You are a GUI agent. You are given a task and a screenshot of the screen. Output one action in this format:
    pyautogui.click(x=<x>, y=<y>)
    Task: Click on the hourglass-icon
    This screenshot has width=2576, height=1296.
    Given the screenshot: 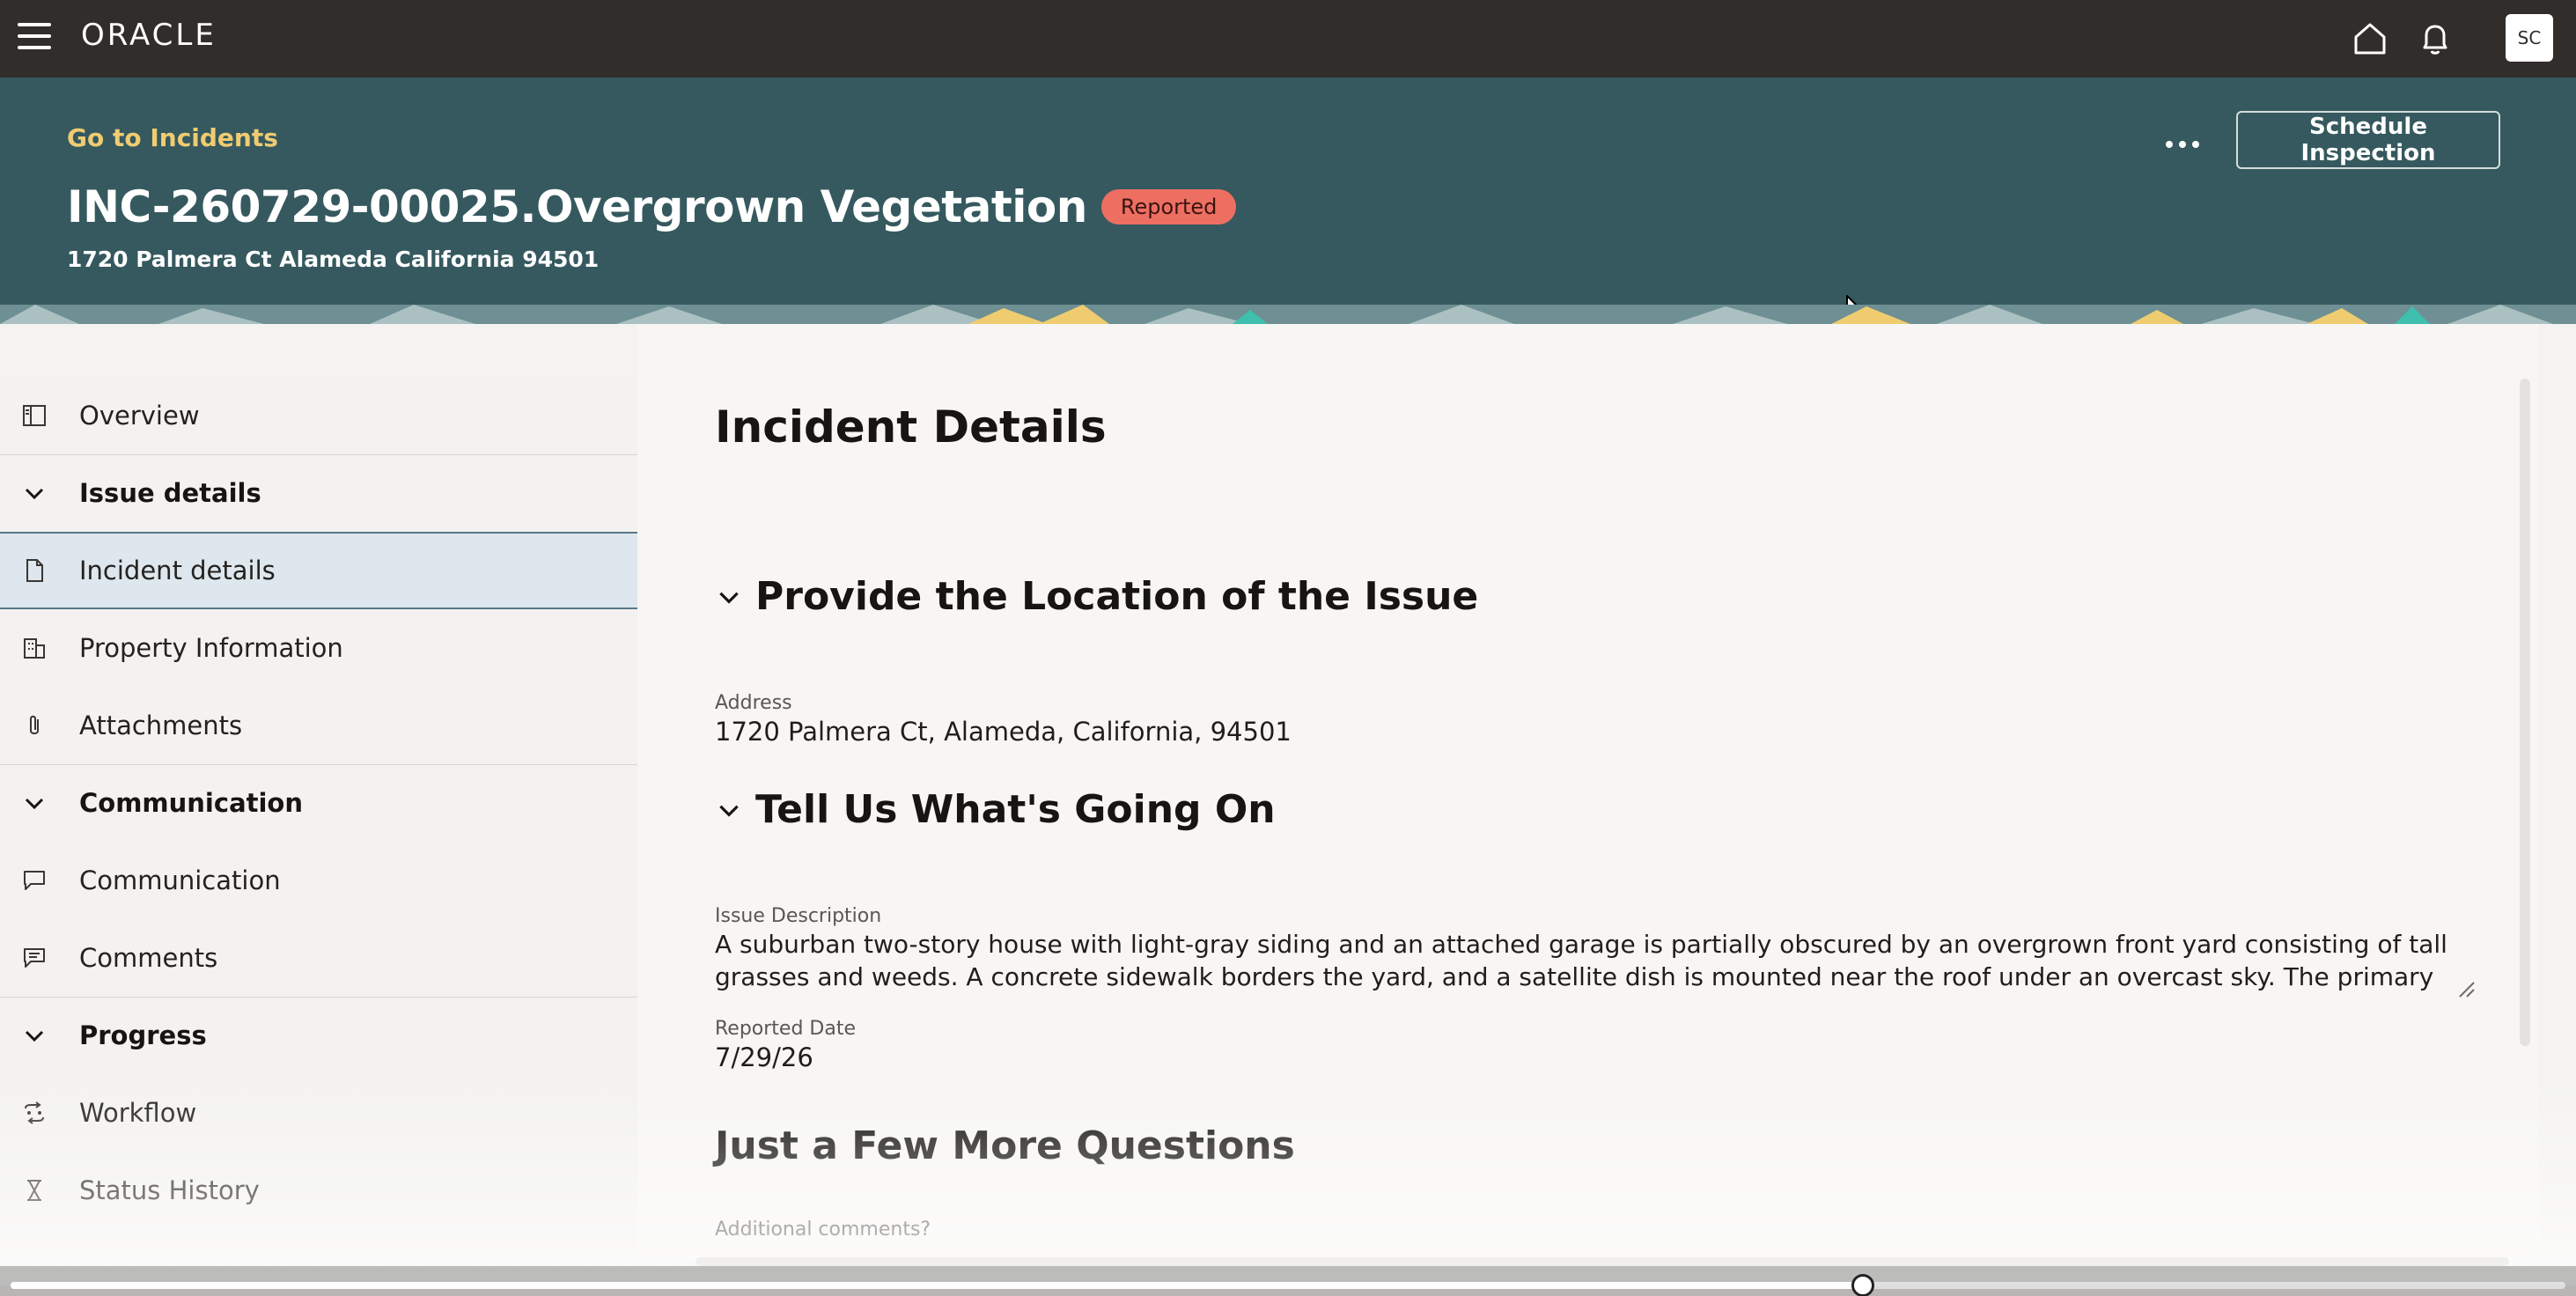 What is the action you would take?
    pyautogui.click(x=34, y=1190)
    